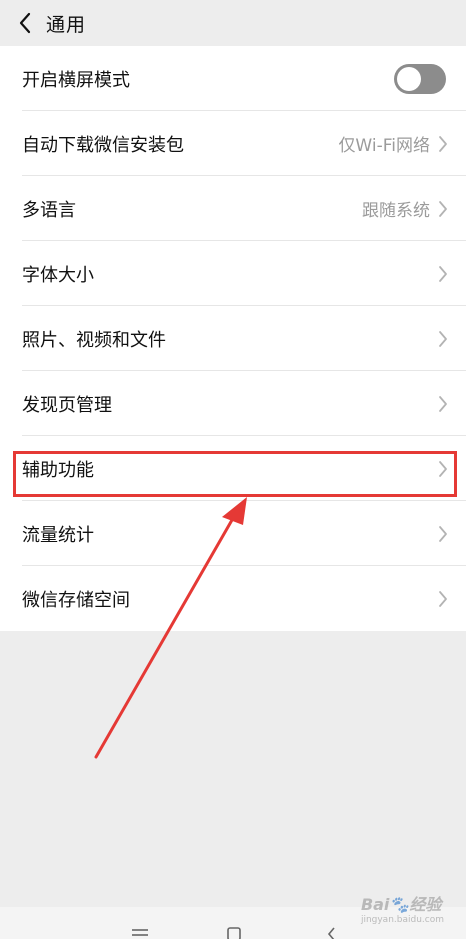  Describe the element at coordinates (58, 535) in the screenshot. I see `row-label: 流量统计` at that location.